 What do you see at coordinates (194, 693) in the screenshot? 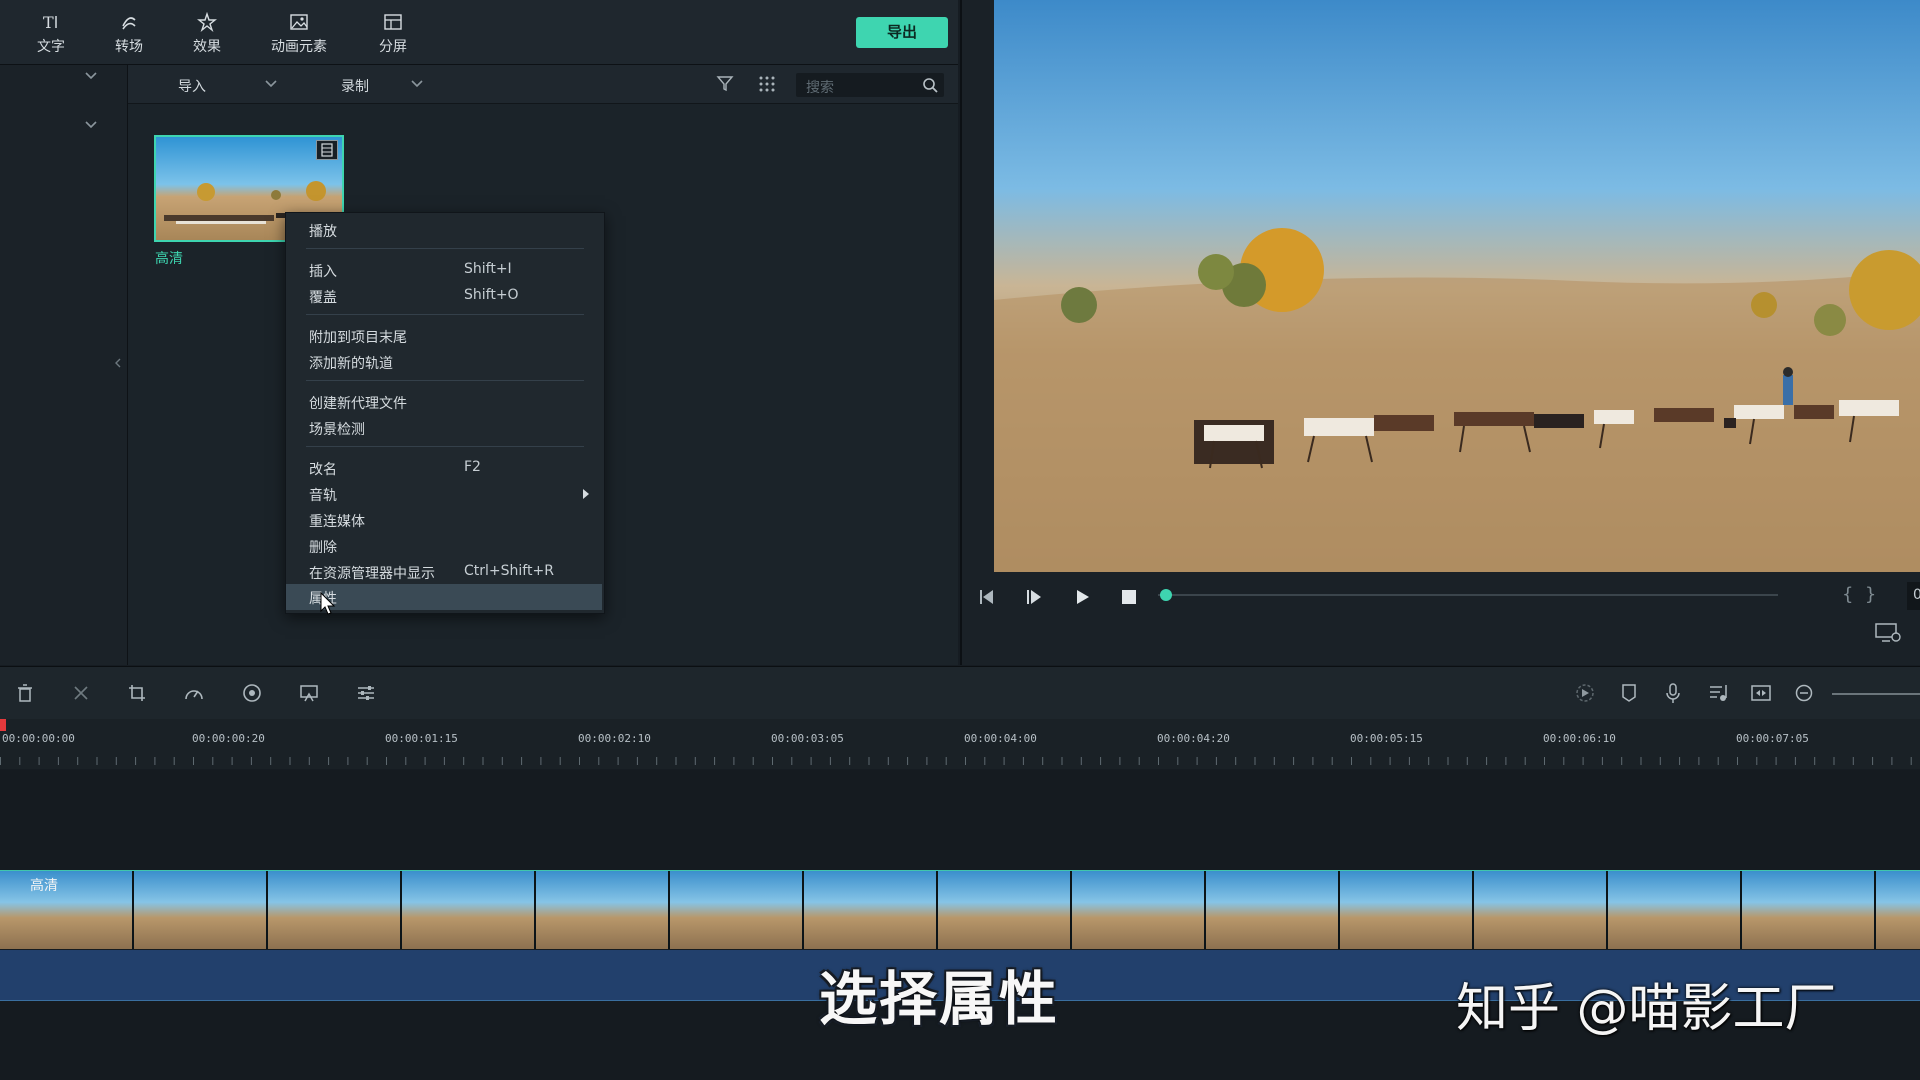
I see `speed-icon` at bounding box center [194, 693].